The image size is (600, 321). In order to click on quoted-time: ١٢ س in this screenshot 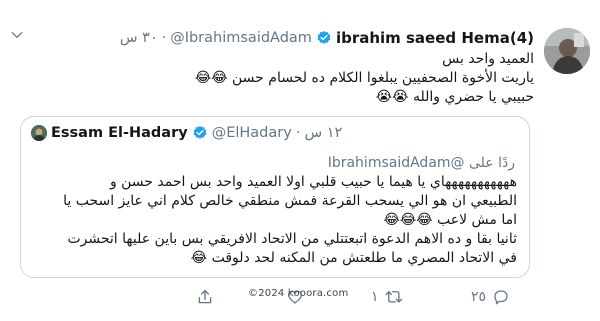, I will do `click(323, 133)`.